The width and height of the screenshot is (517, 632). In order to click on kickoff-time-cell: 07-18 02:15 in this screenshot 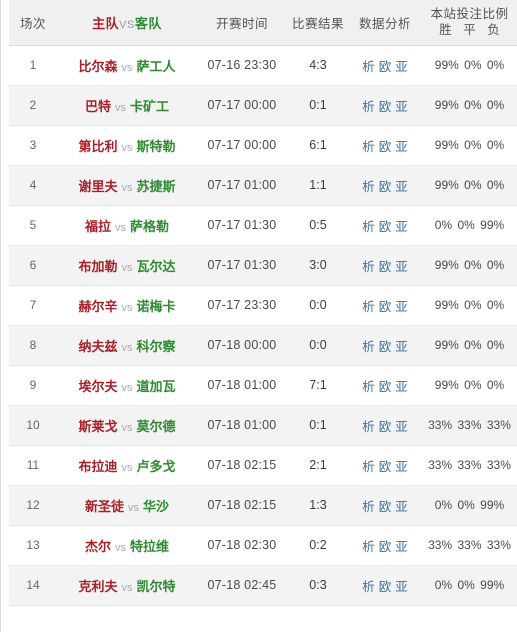, I will do `click(242, 505)`.